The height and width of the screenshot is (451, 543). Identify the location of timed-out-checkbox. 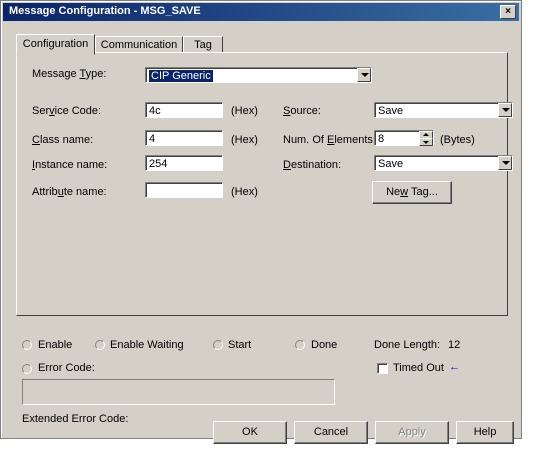
(382, 368).